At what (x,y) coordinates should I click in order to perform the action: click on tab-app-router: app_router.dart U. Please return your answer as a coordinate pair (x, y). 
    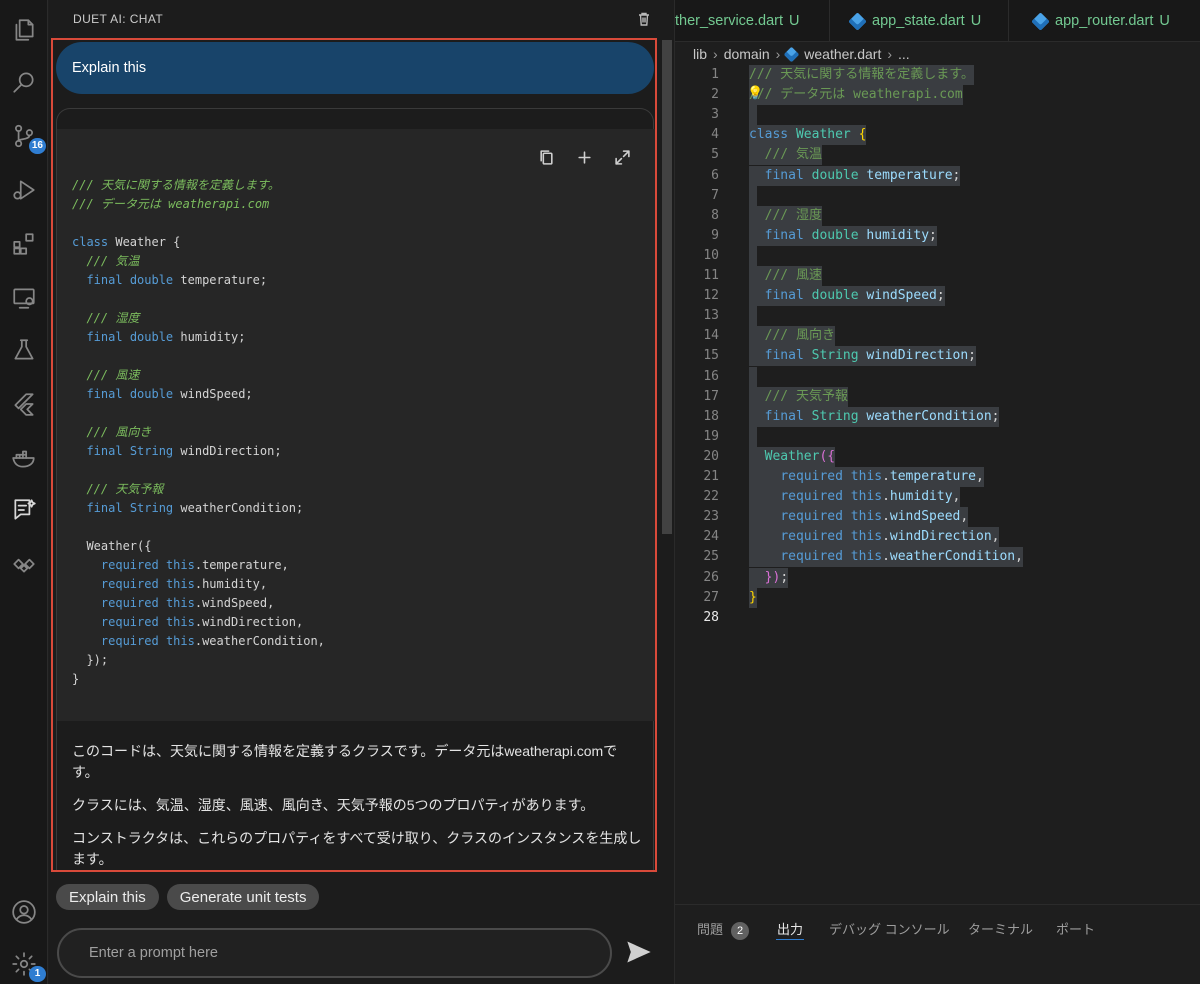
    Looking at the image, I should click on (1105, 20).